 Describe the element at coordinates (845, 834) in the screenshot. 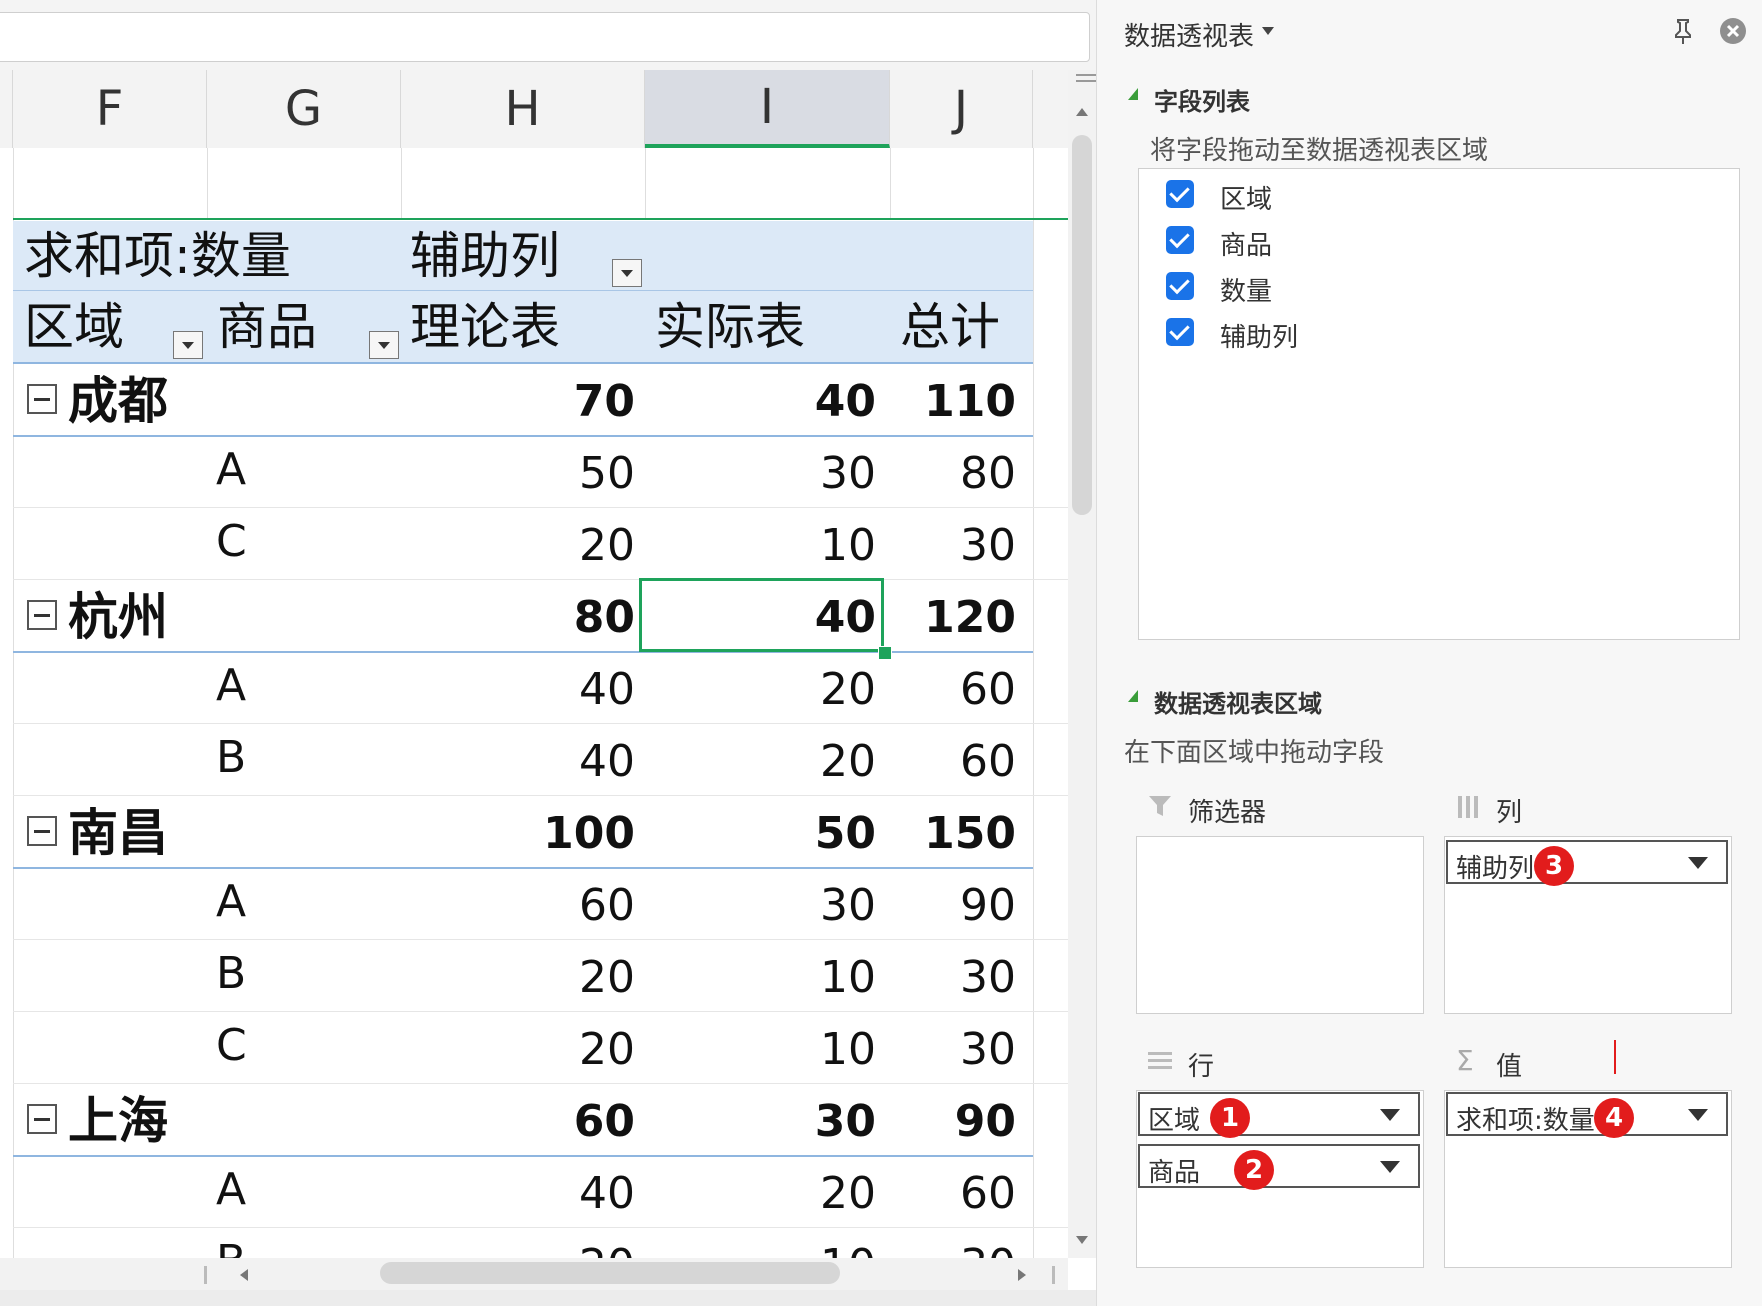

I see `pivot-value-actual: 50` at that location.